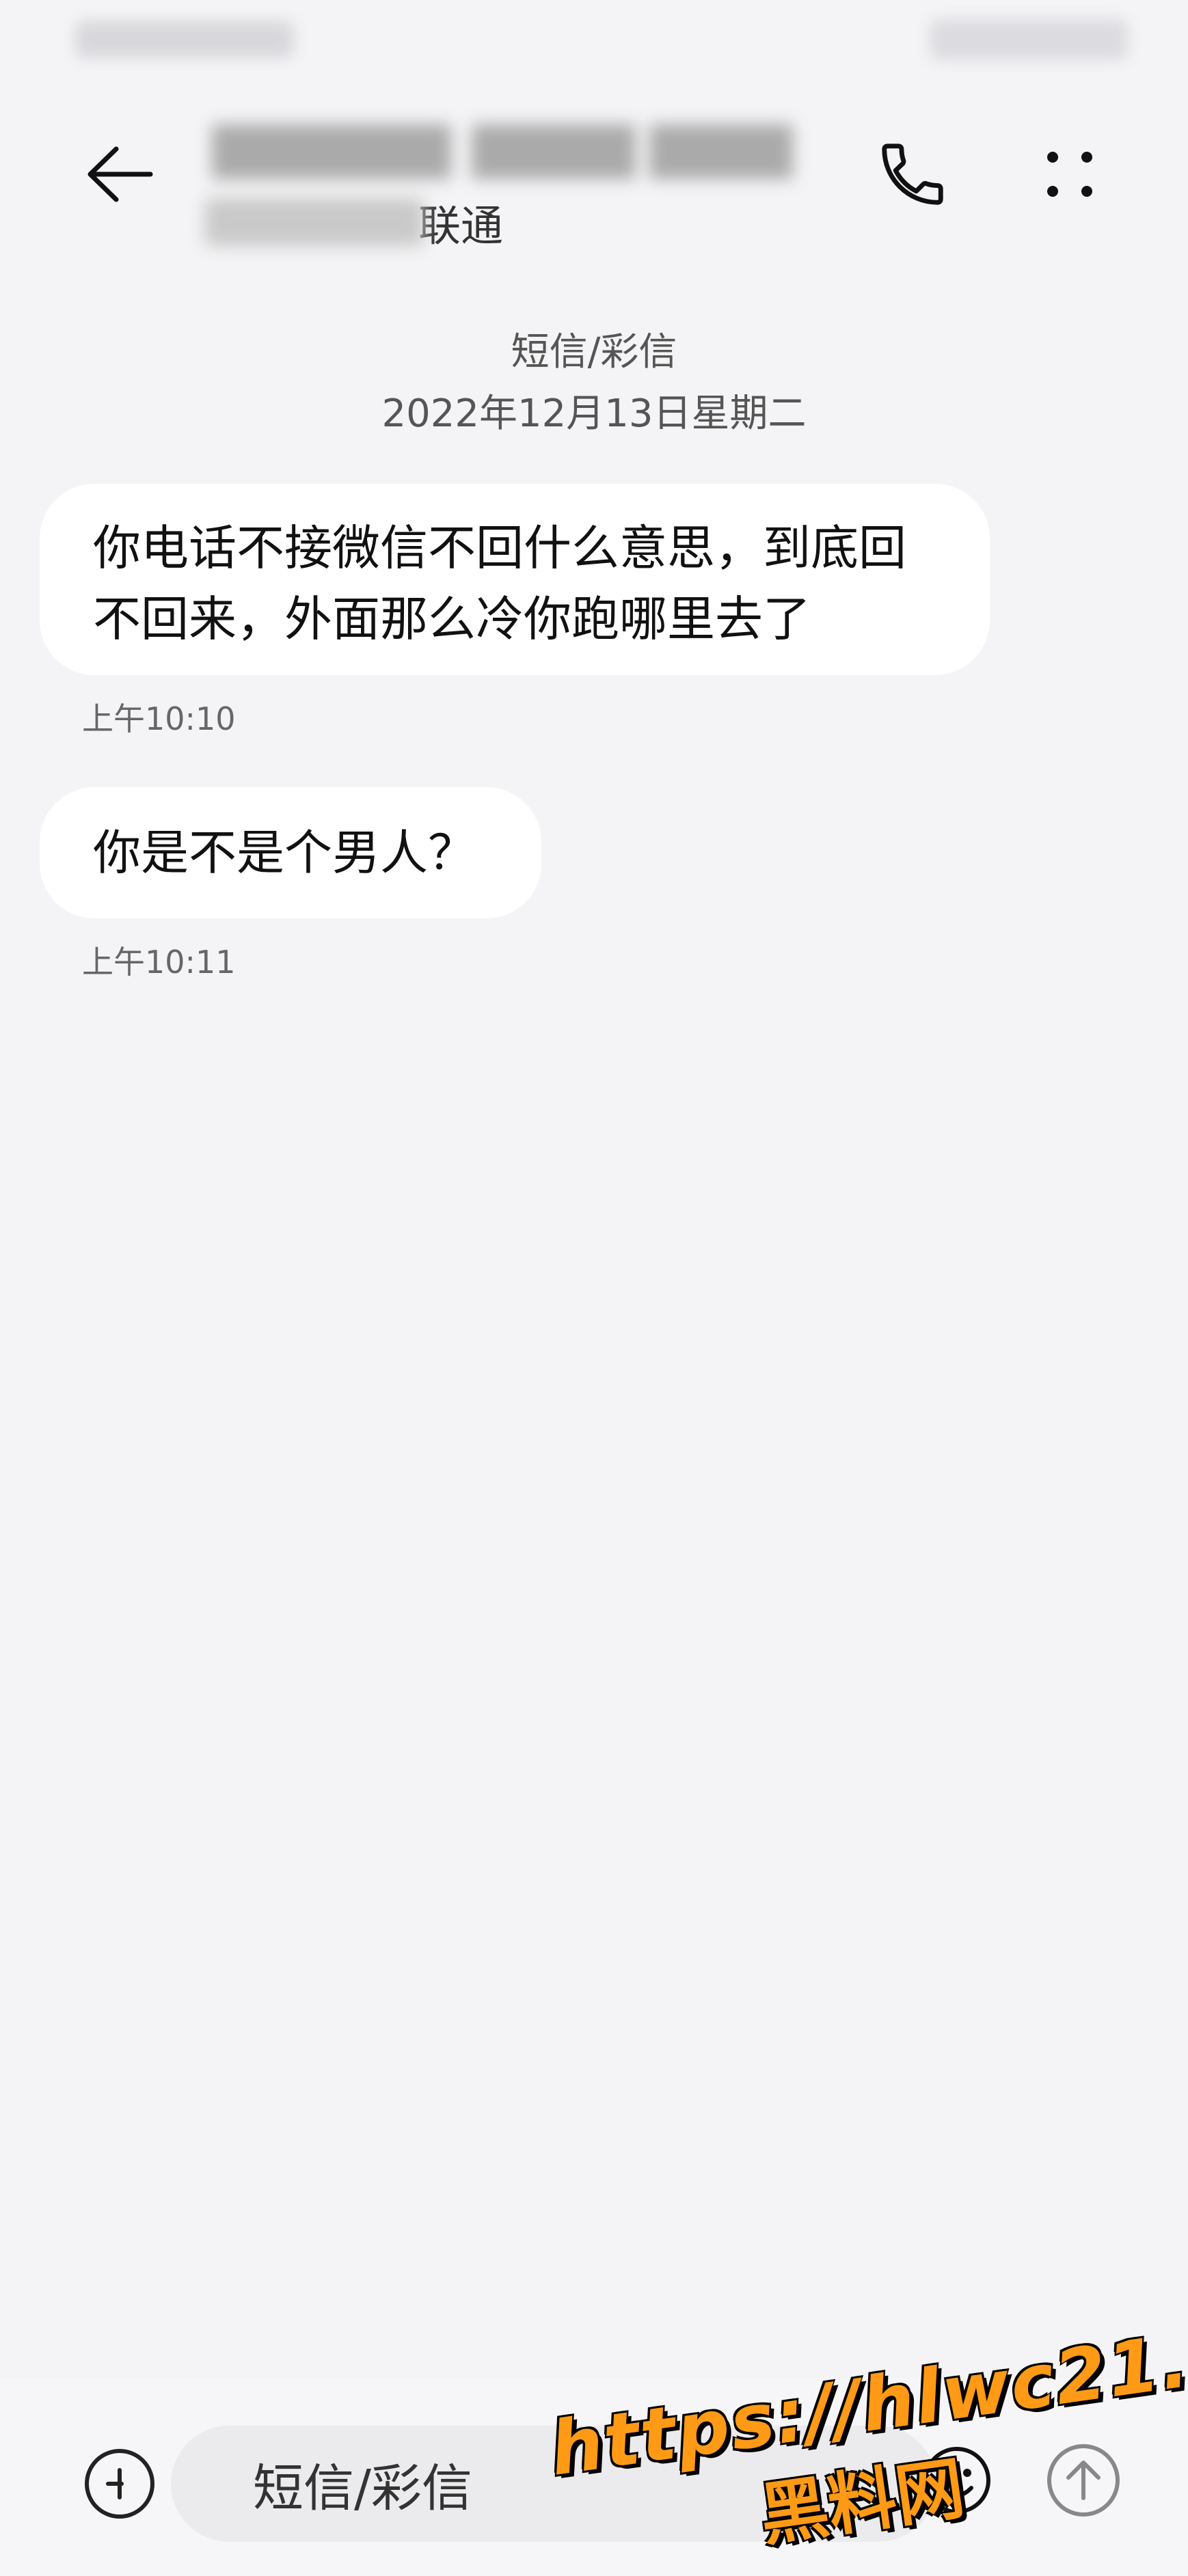 The image size is (1188, 2576). What do you see at coordinates (314, 222) in the screenshot?
I see `carrier-redacted` at bounding box center [314, 222].